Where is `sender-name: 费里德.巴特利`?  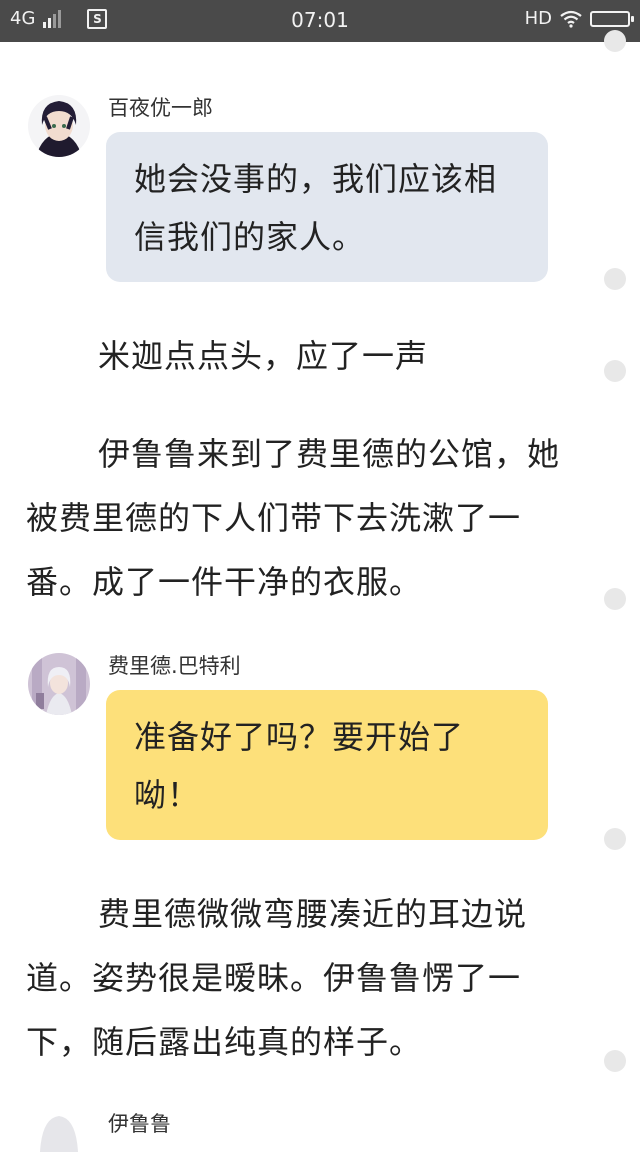 sender-name: 费里德.巴特利 is located at coordinates (174, 666).